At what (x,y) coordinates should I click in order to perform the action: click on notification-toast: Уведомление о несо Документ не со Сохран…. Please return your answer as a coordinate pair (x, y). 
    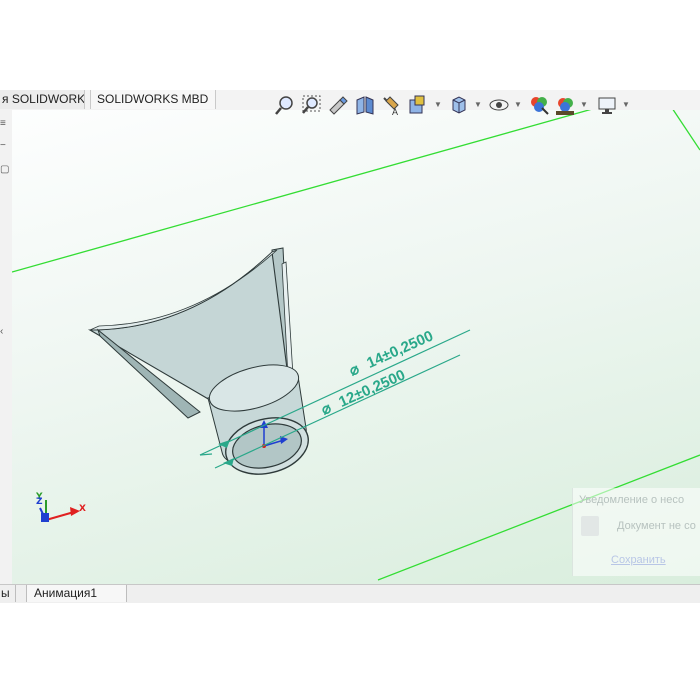
    Looking at the image, I should click on (636, 532).